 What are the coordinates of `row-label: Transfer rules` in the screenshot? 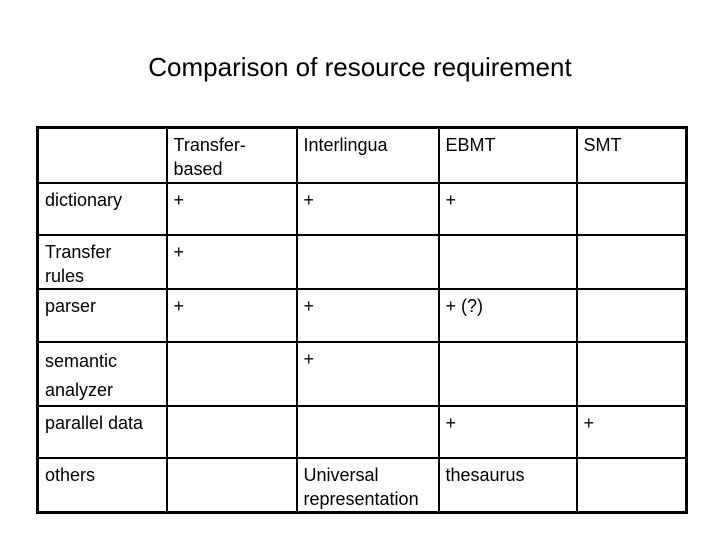 It's located at (102, 261).